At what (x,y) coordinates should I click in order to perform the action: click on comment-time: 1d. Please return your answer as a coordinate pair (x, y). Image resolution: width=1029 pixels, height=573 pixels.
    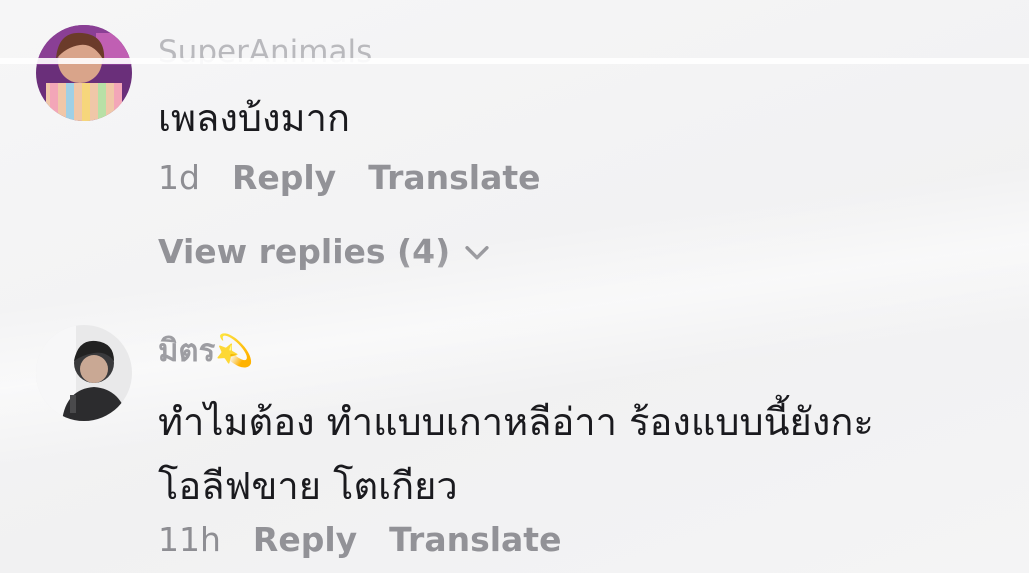
    Looking at the image, I should click on (179, 177).